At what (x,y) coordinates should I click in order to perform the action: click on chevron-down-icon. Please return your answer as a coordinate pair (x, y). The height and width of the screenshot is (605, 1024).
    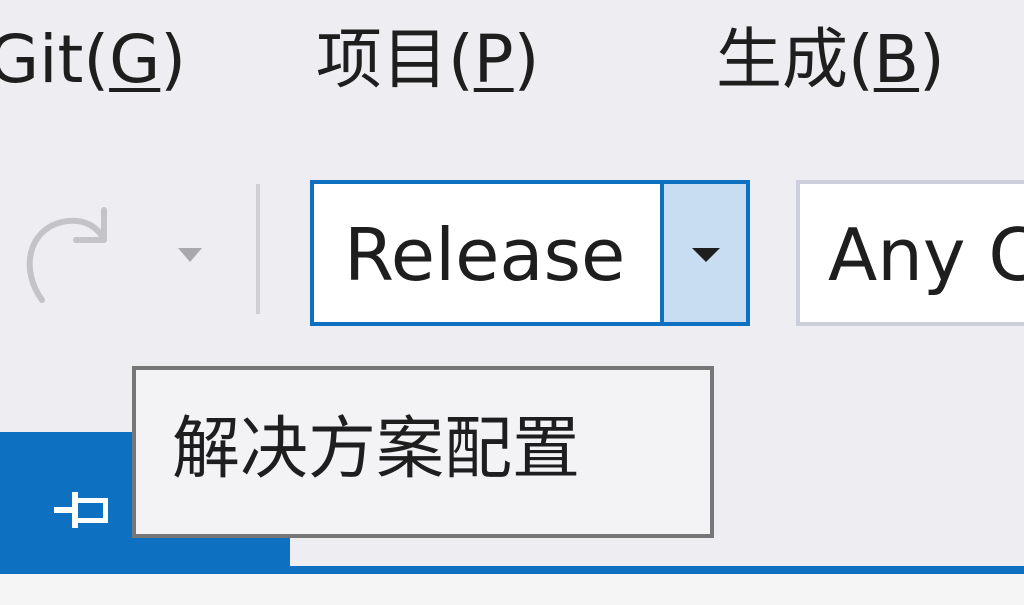
    Looking at the image, I should click on (706, 255).